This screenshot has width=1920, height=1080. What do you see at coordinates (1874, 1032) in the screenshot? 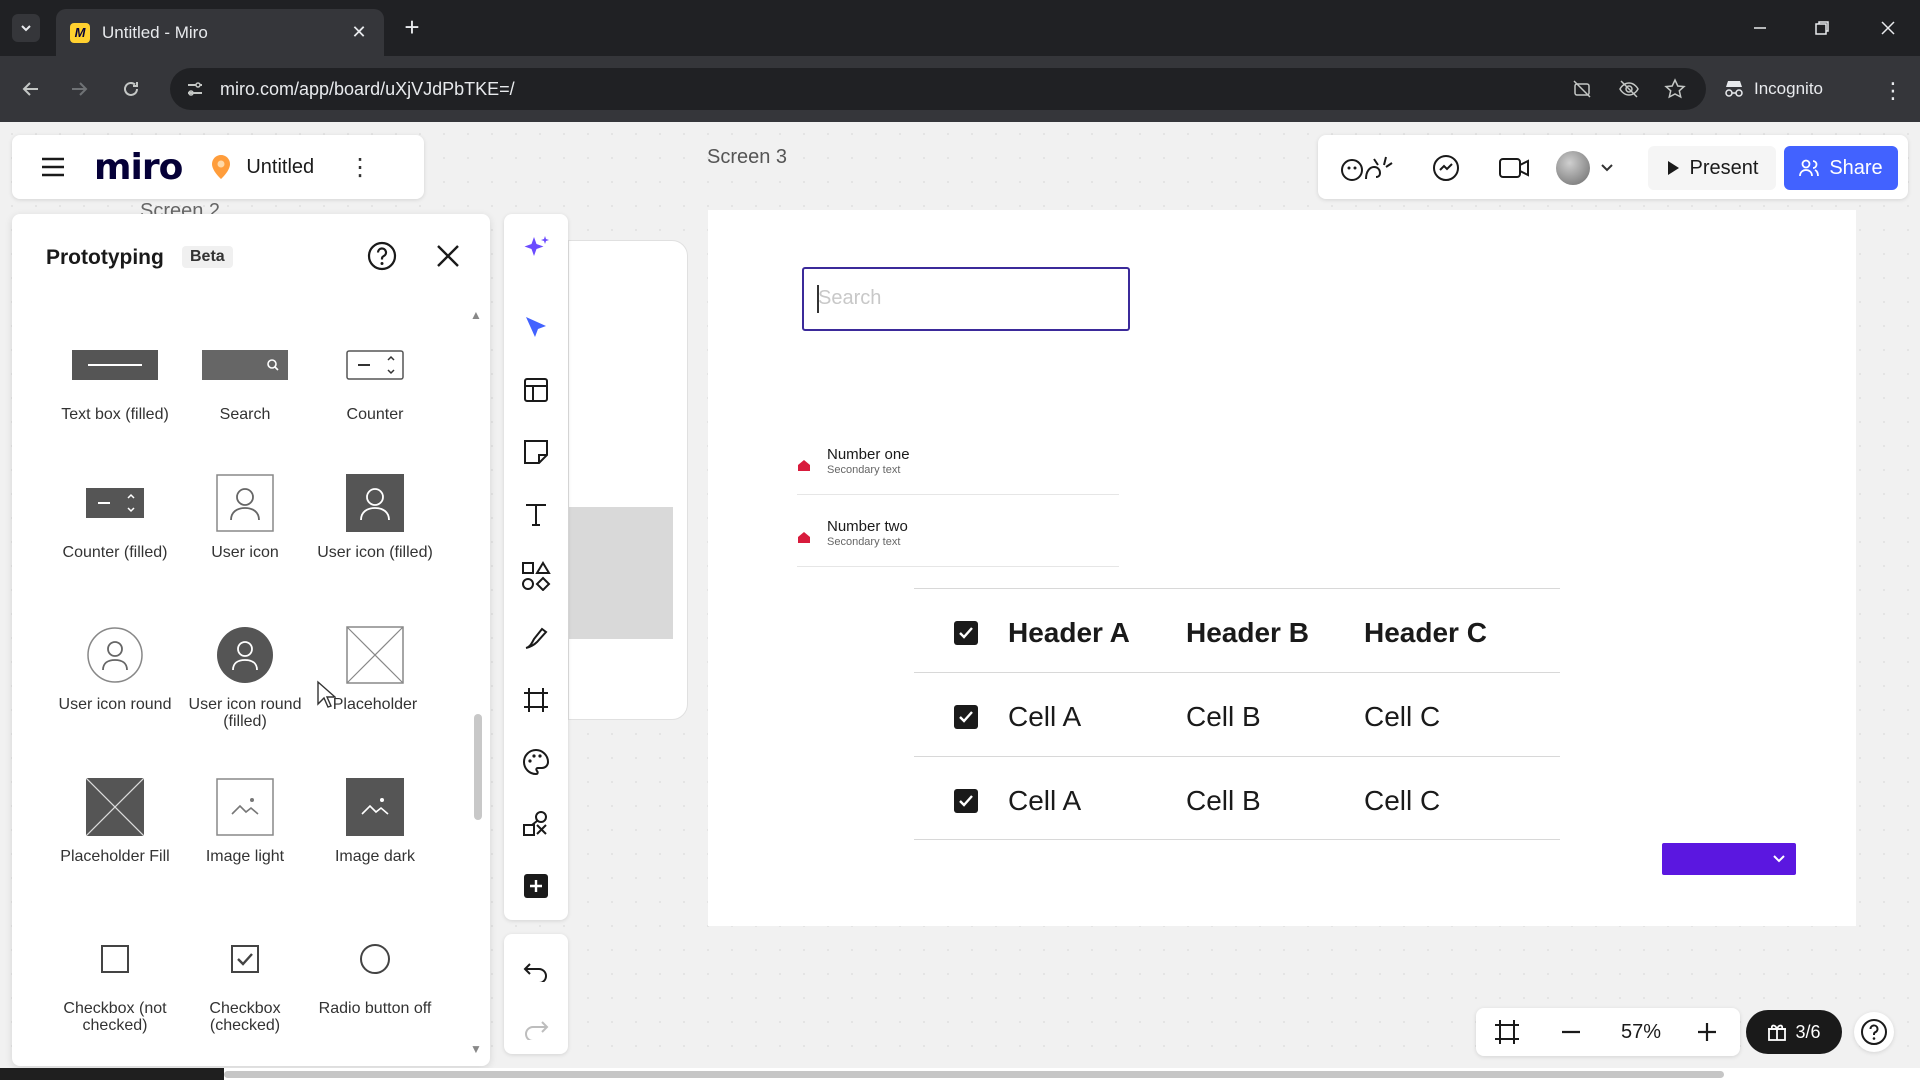
I see `help-button` at bounding box center [1874, 1032].